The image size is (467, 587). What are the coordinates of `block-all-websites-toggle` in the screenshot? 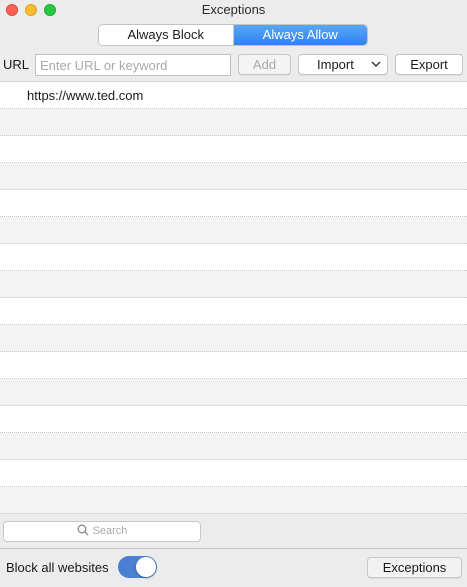 It's located at (137, 567).